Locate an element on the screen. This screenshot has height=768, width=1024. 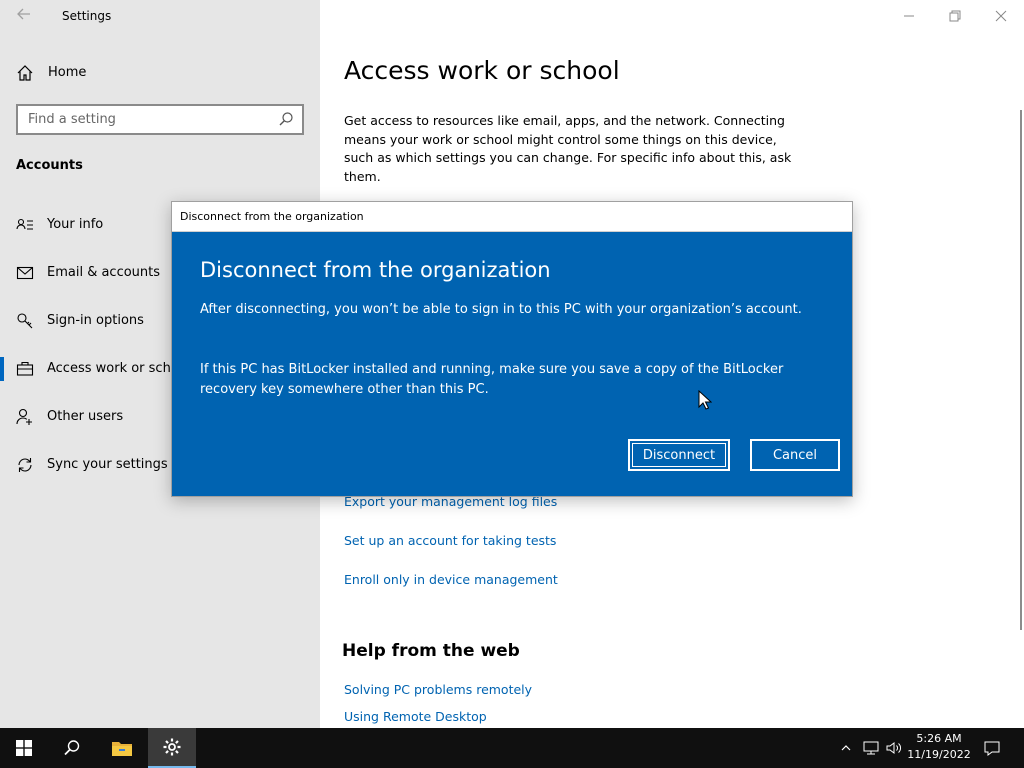
windows-start-icon is located at coordinates (24, 748).